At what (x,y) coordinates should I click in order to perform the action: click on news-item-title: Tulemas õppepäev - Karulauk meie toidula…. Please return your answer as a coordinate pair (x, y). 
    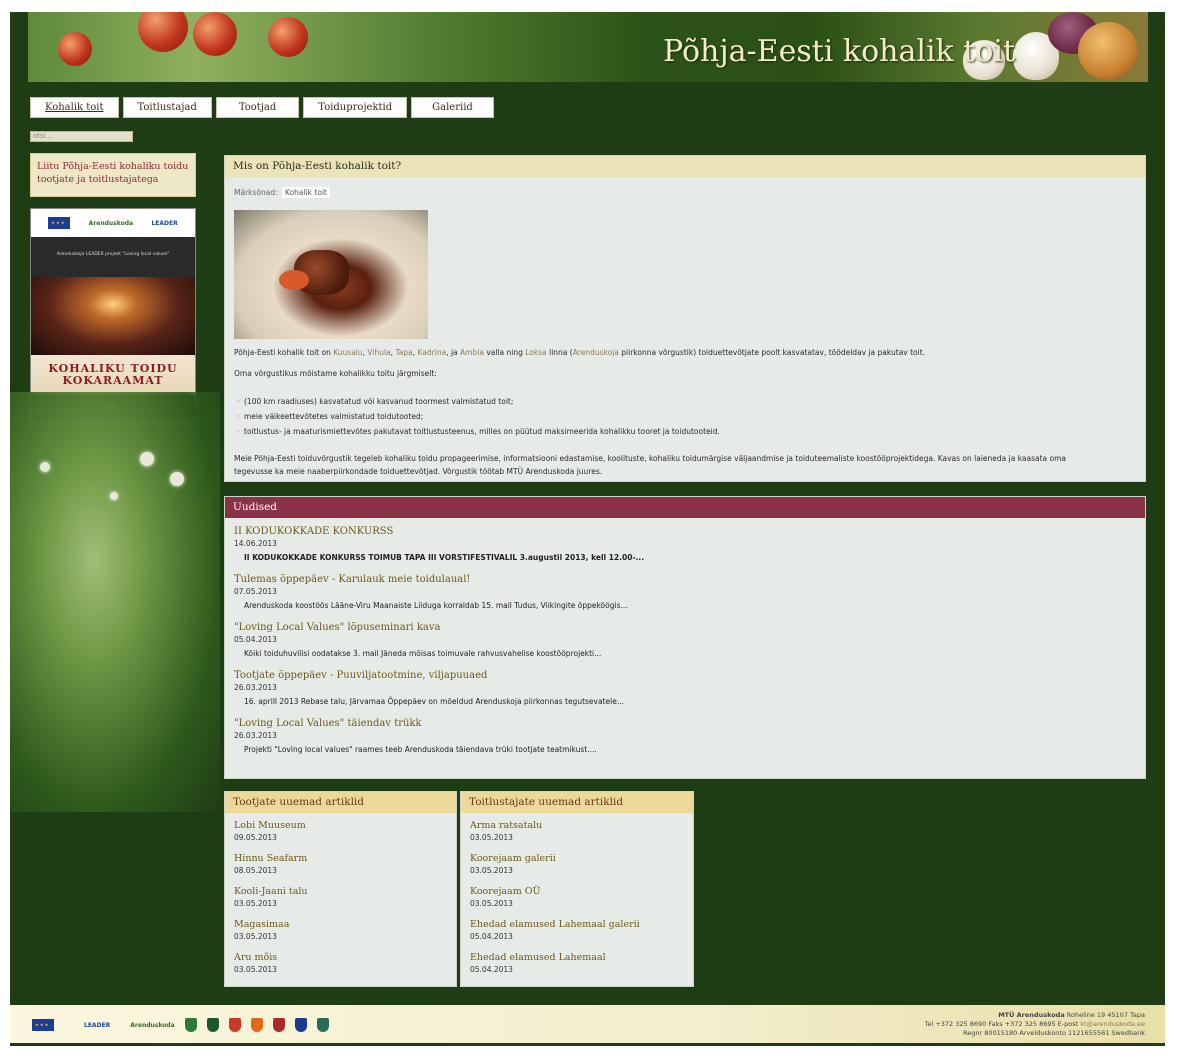
    Looking at the image, I should click on (431, 579).